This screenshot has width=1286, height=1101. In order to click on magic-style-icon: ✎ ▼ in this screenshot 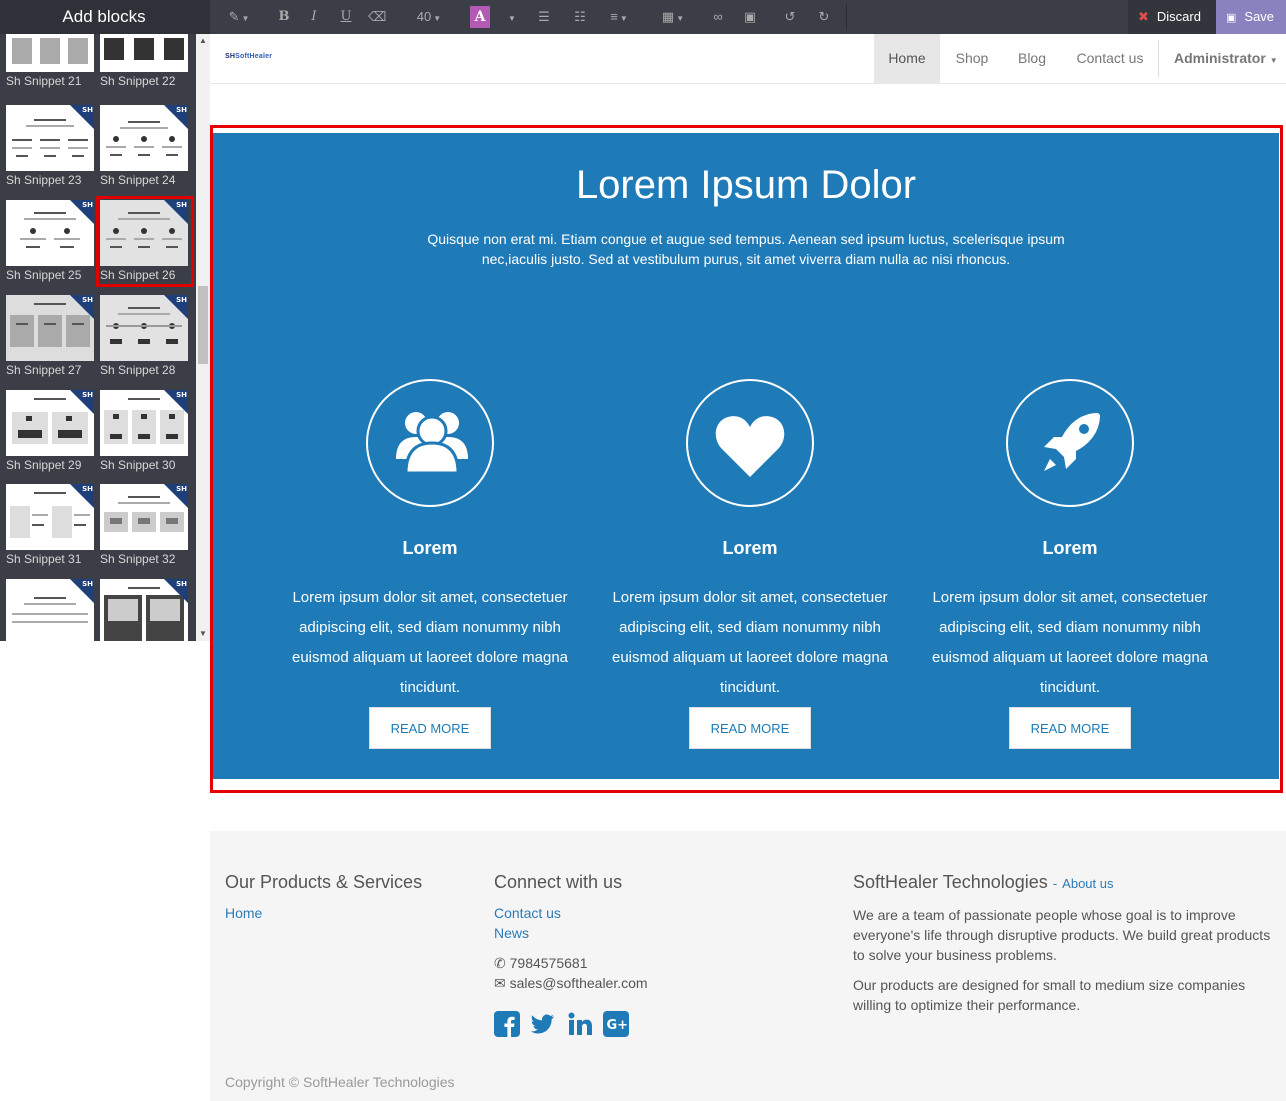, I will do `click(239, 17)`.